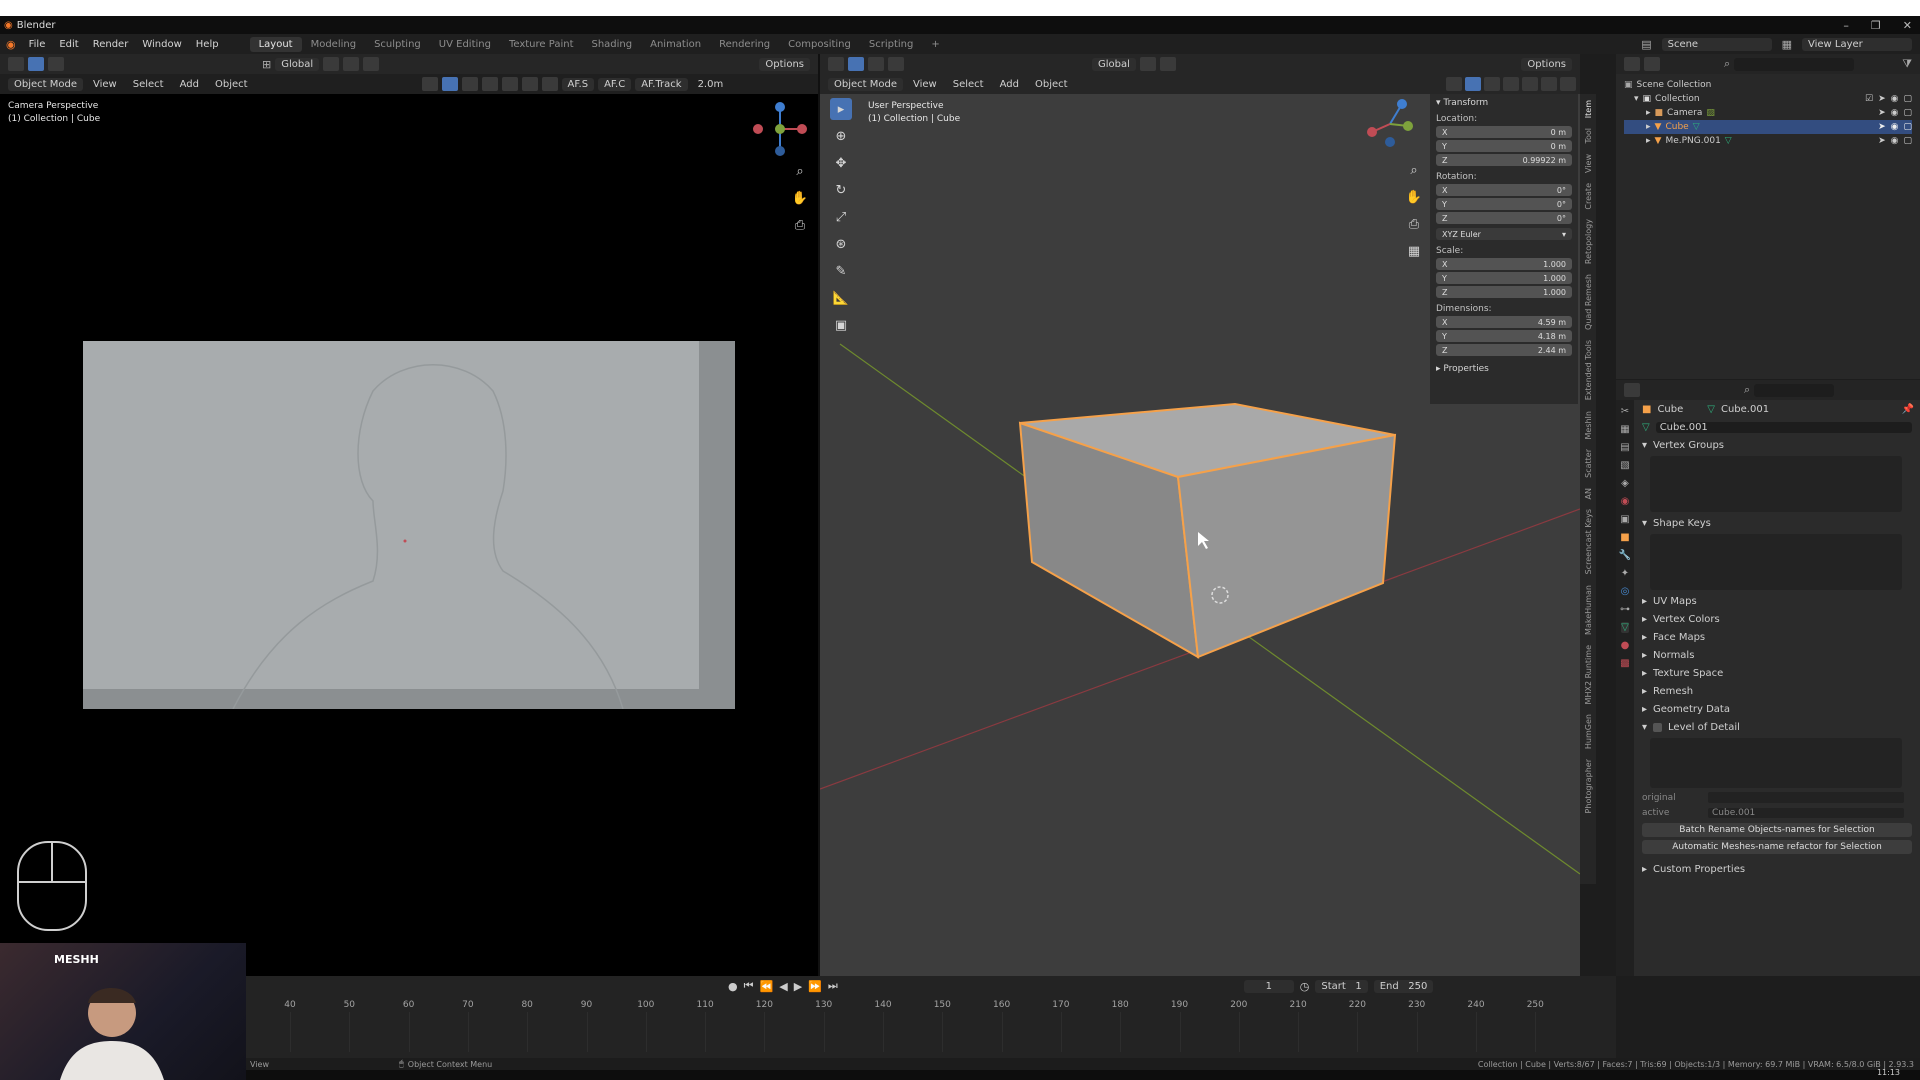 This screenshot has height=1080, width=1920. Describe the element at coordinates (841, 244) in the screenshot. I see `transform-tool-icon: ⊛` at that location.